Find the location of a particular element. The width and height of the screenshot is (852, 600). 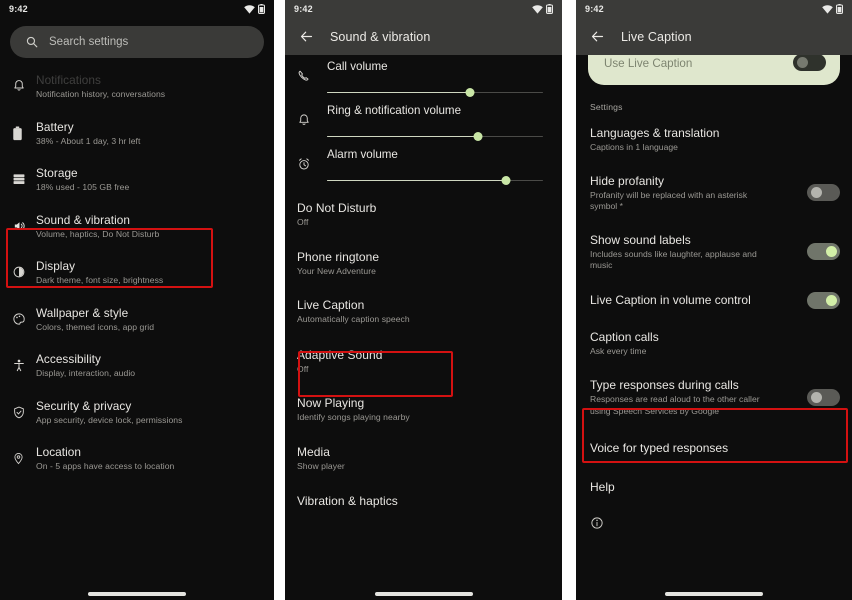

settings-item-do-not-disturb: Do Not Disturb Off is located at coordinates (423, 212).